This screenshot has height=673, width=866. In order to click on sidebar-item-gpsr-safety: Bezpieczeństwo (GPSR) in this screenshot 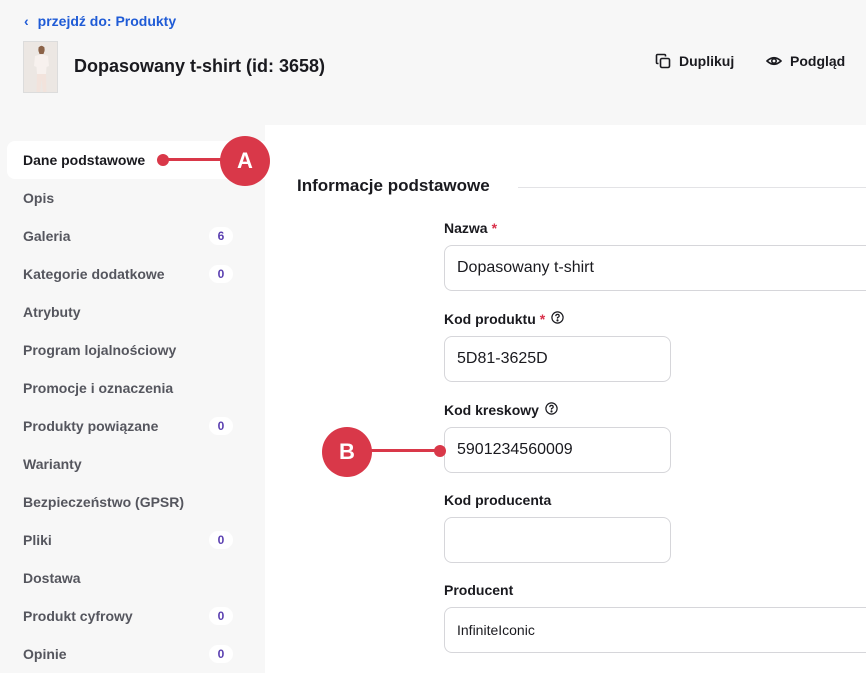, I will do `click(132, 502)`.